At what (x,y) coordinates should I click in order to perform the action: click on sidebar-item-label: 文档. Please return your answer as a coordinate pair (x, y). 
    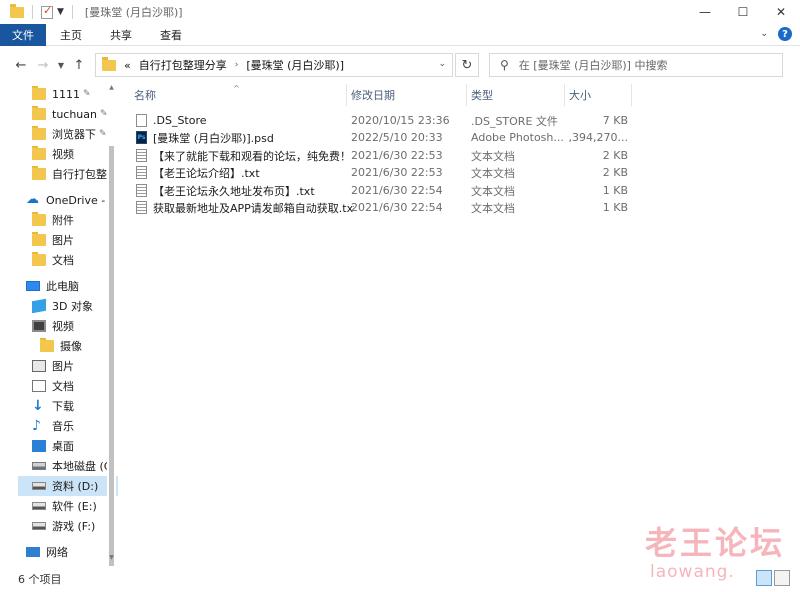
    Looking at the image, I should click on (63, 386).